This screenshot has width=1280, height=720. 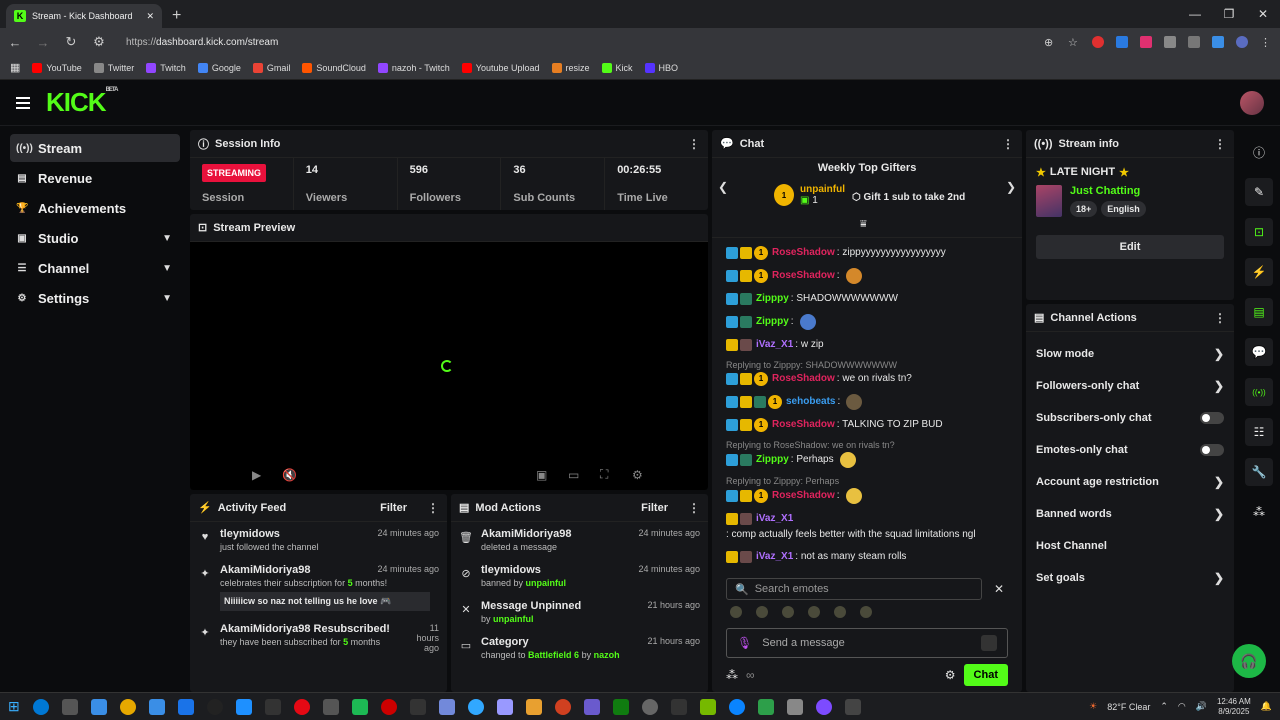 I want to click on restore-icon: ❐, so click(x=1229, y=14).